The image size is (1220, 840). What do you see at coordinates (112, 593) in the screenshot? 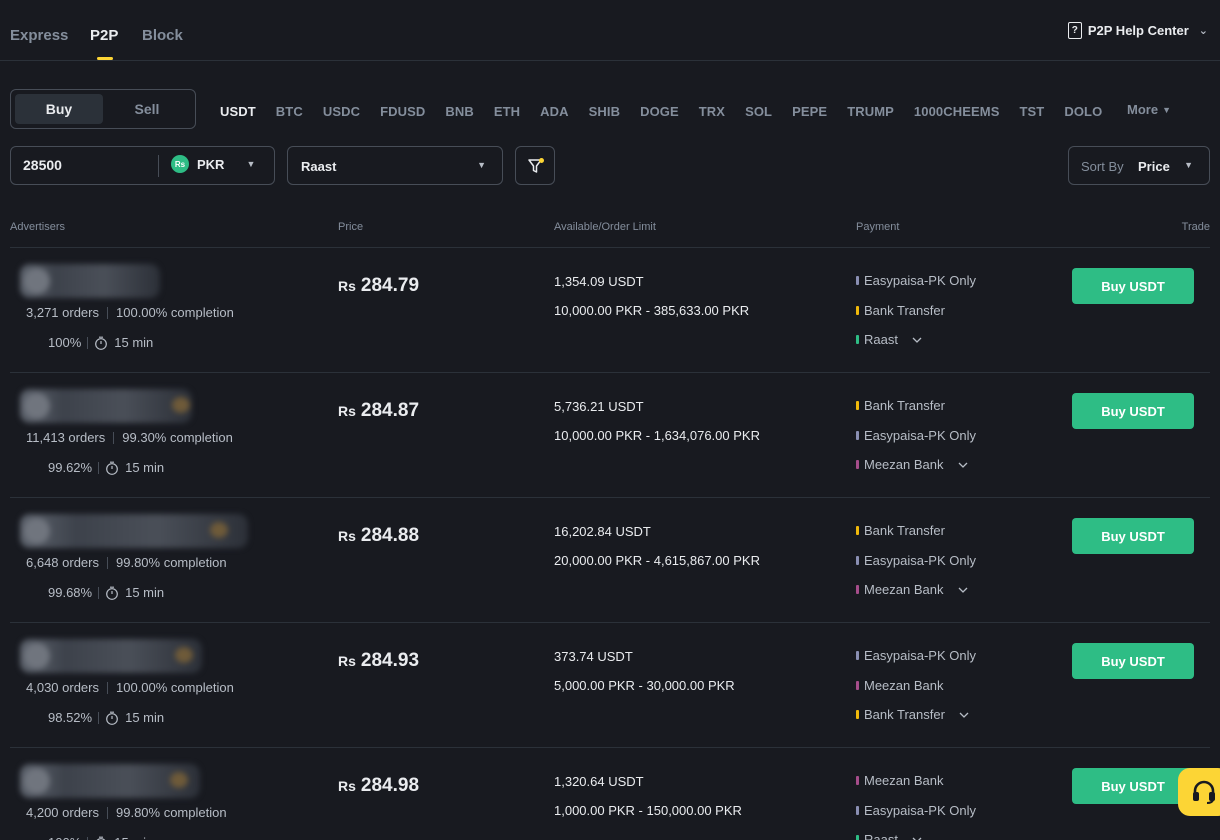
I see `timer-icon` at bounding box center [112, 593].